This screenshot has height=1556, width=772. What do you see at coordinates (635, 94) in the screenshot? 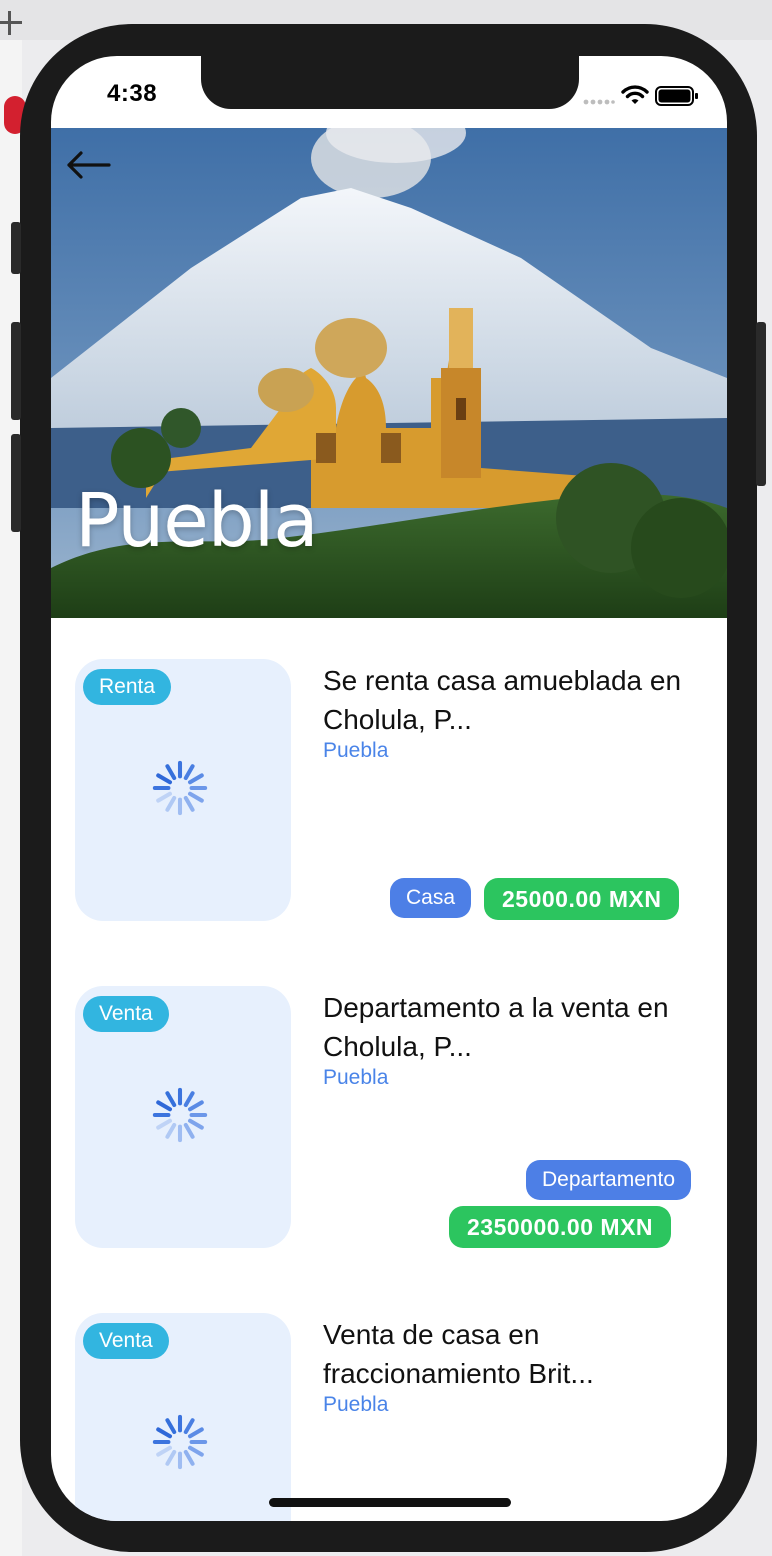
I see `wifi-icon` at bounding box center [635, 94].